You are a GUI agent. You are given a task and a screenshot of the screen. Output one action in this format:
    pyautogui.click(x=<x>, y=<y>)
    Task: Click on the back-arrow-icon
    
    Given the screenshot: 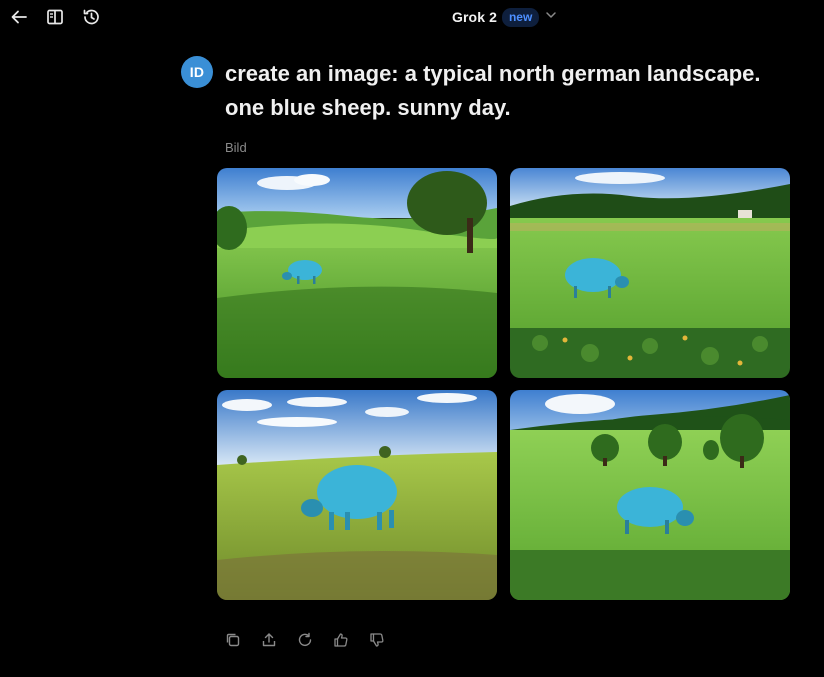 What is the action you would take?
    pyautogui.click(x=19, y=17)
    